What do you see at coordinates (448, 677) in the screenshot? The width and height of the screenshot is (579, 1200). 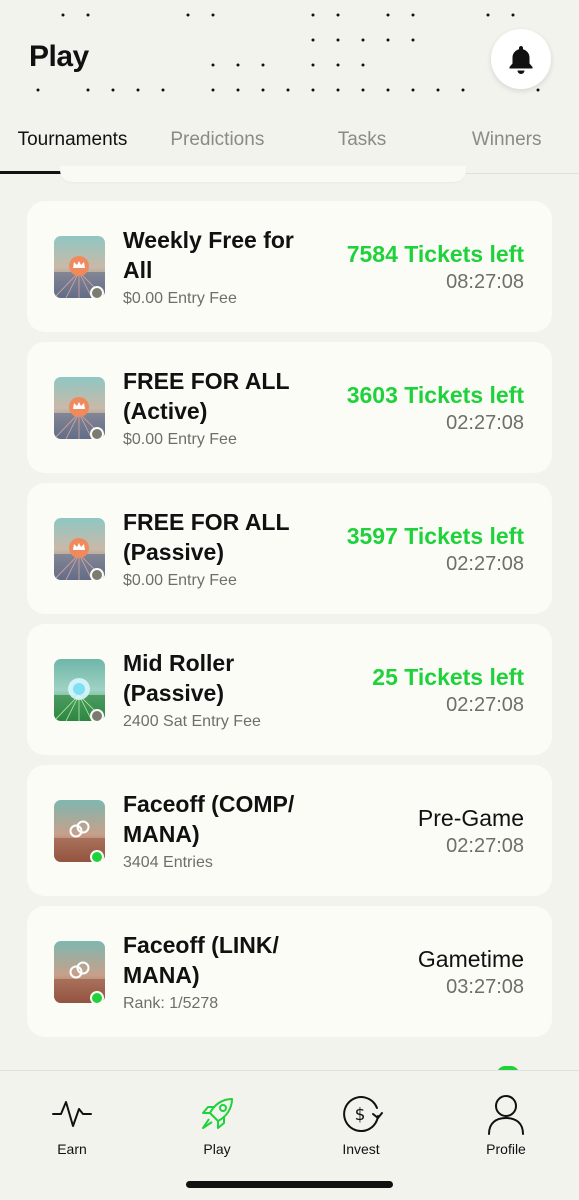 I see `tickets-left: 25 Tickets left` at bounding box center [448, 677].